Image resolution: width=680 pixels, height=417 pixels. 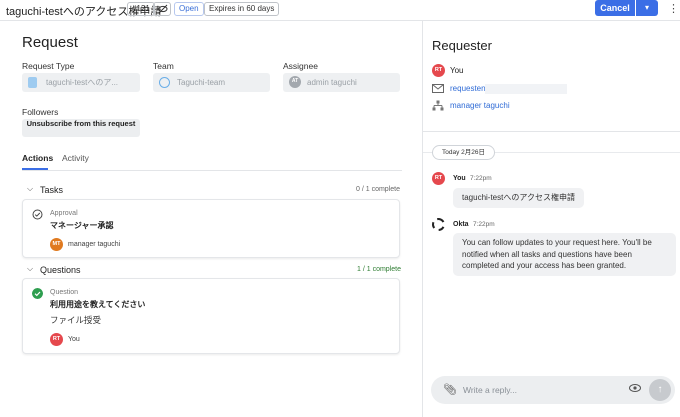 I want to click on request-type-label: Request Type, so click(x=48, y=66).